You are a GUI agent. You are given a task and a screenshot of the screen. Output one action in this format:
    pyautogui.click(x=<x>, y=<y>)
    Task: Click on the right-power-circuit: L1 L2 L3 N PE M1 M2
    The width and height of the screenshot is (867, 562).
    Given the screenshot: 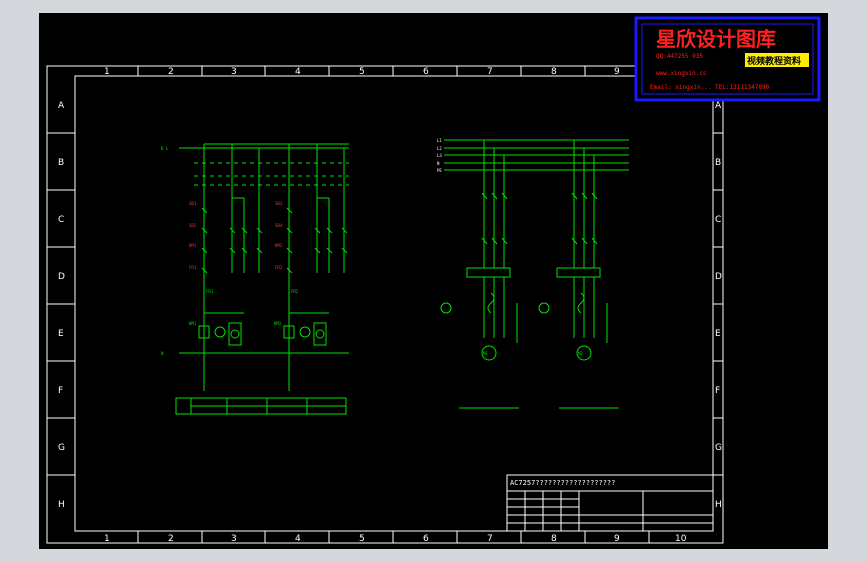 What is the action you would take?
    pyautogui.click(x=533, y=273)
    